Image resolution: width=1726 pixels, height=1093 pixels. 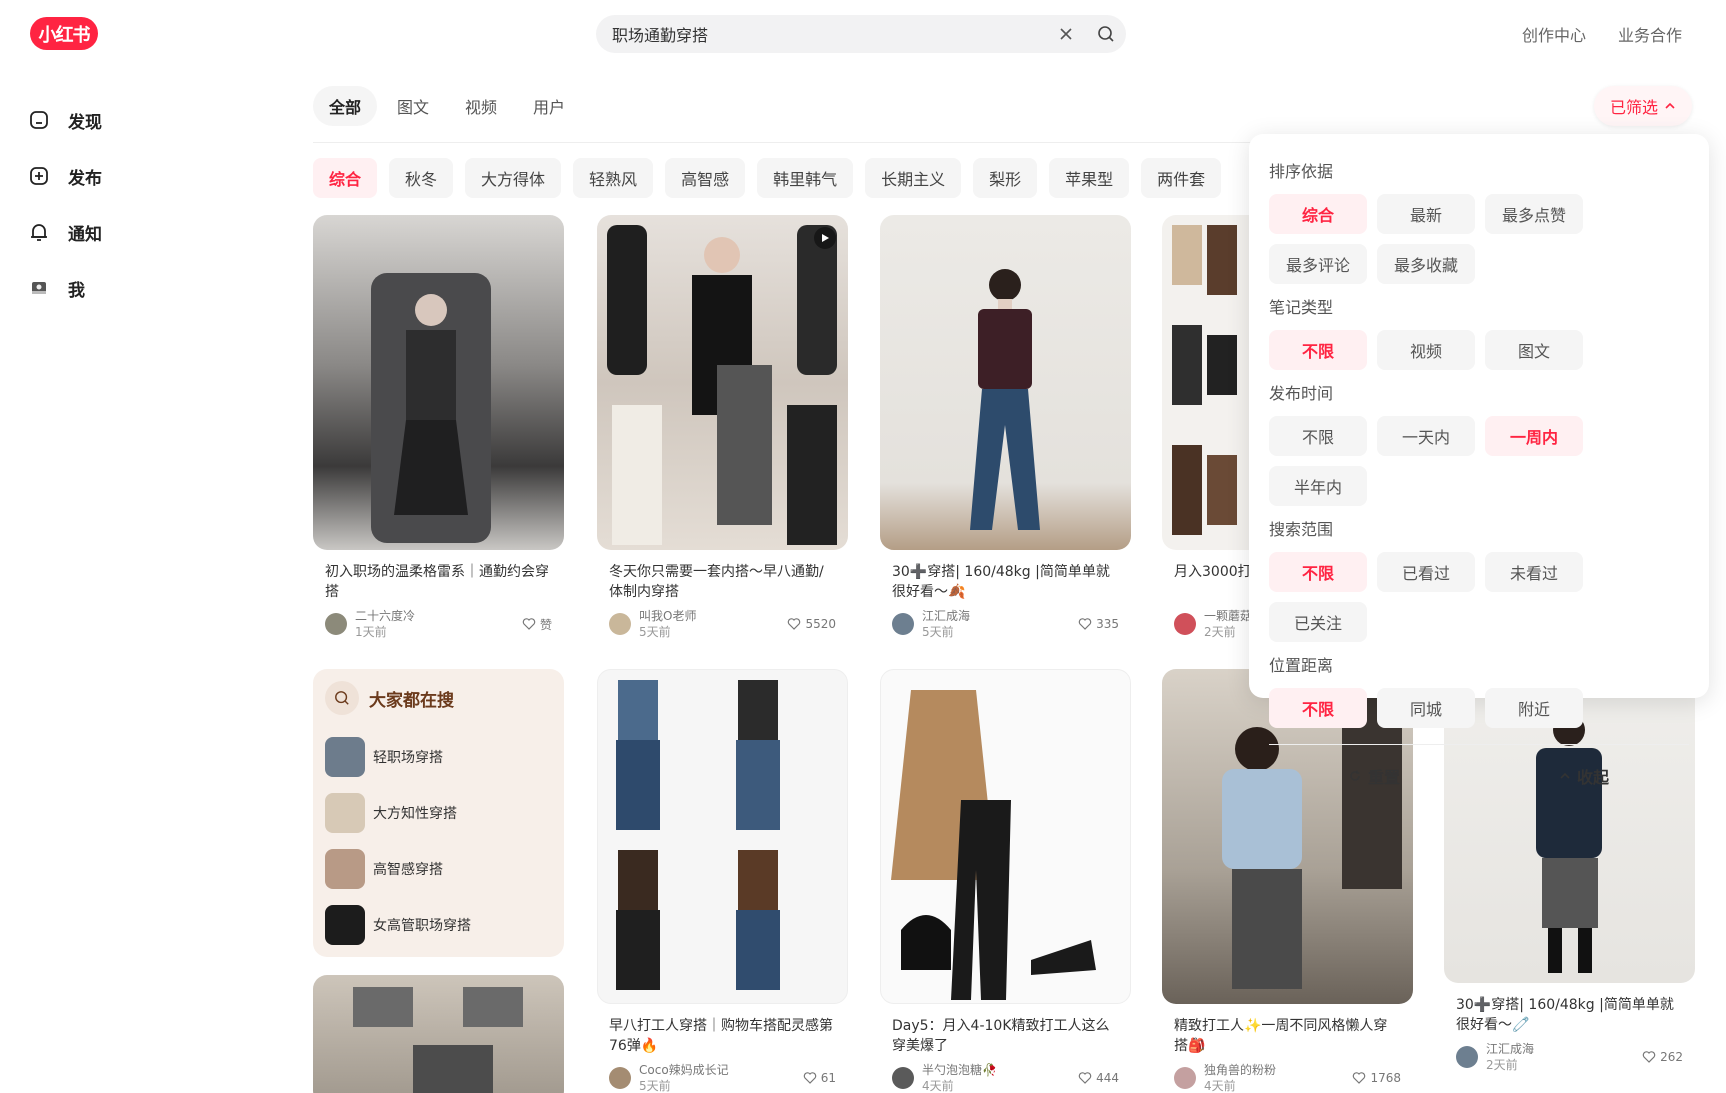 What do you see at coordinates (481, 106) in the screenshot?
I see `tab-video: 视频` at bounding box center [481, 106].